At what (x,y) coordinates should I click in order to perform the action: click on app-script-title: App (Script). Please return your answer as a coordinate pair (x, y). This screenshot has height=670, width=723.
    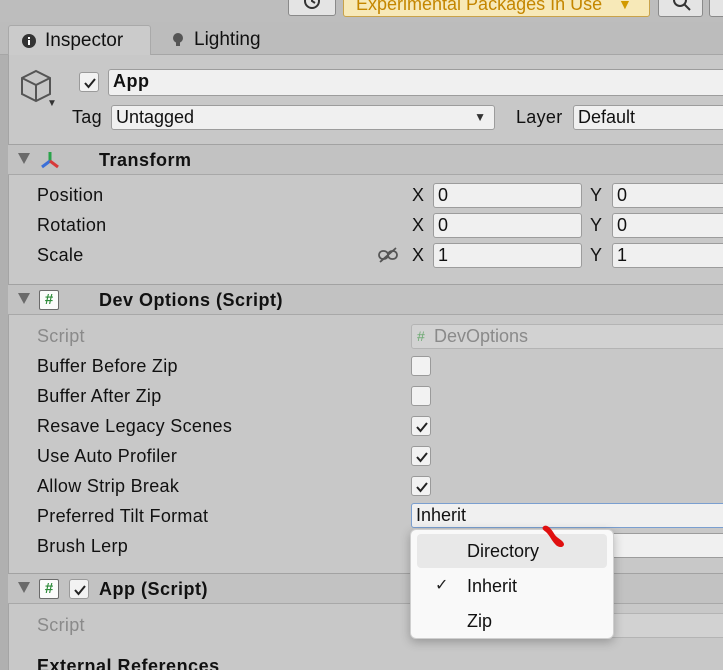
    Looking at the image, I should click on (153, 589).